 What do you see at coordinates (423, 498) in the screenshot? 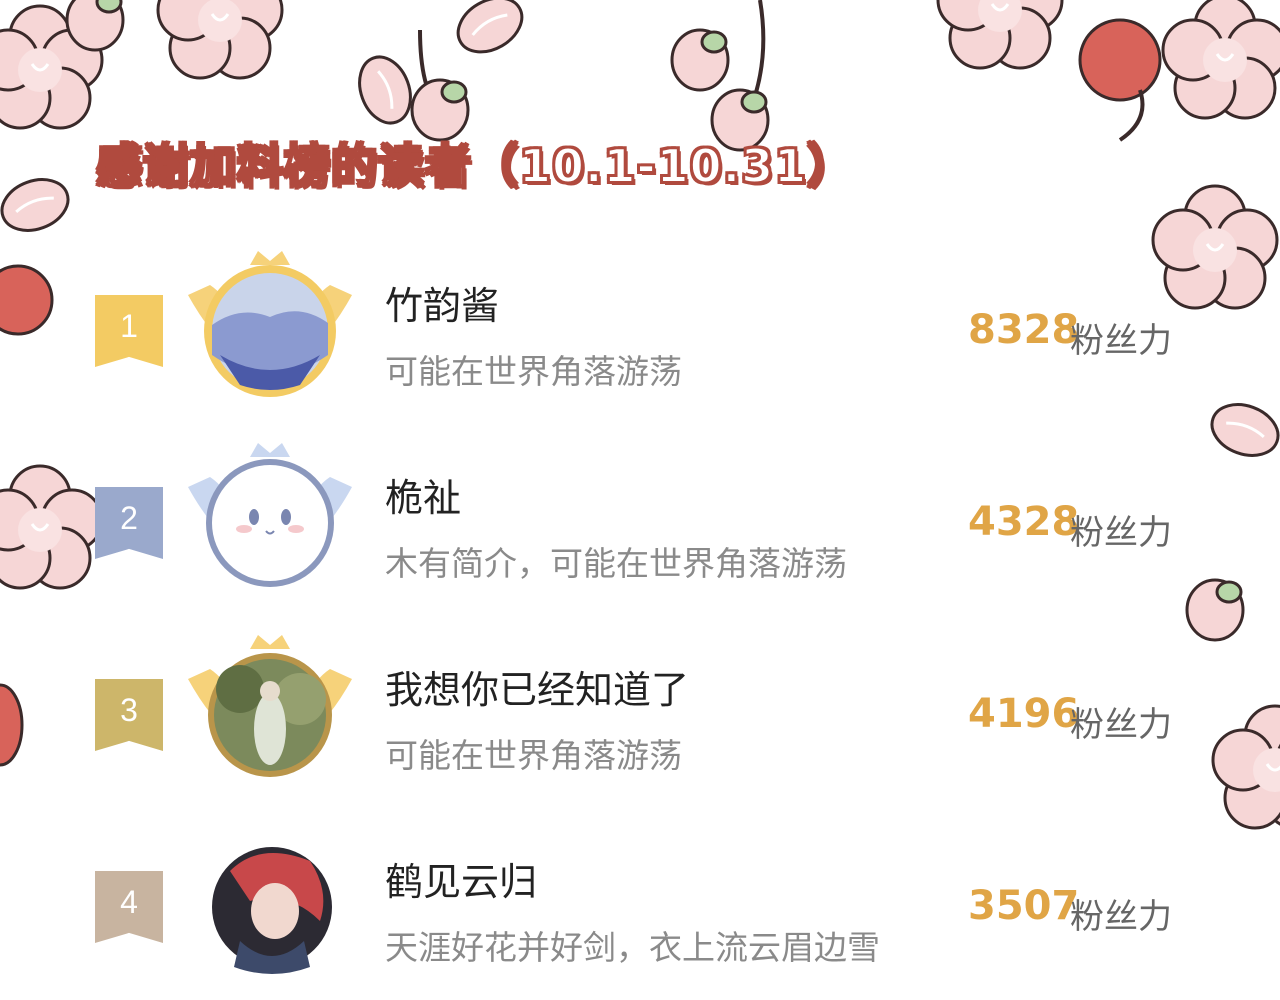
I see `reader-name: 桅祉` at bounding box center [423, 498].